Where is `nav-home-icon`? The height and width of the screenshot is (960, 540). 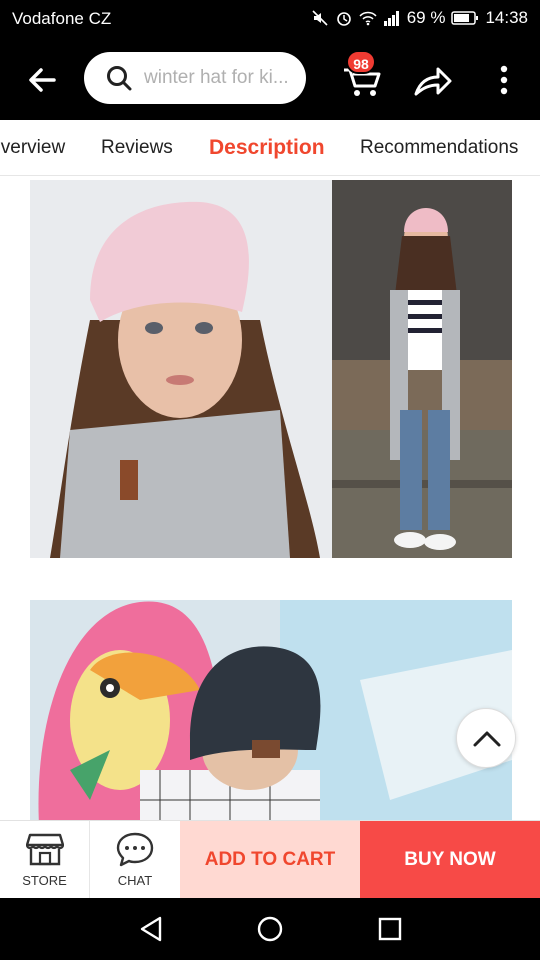 nav-home-icon is located at coordinates (270, 929).